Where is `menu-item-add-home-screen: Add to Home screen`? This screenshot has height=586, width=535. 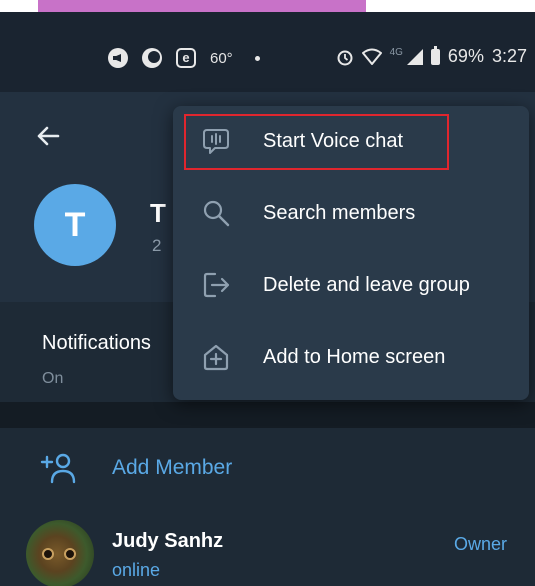 menu-item-add-home-screen: Add to Home screen is located at coordinates (351, 357).